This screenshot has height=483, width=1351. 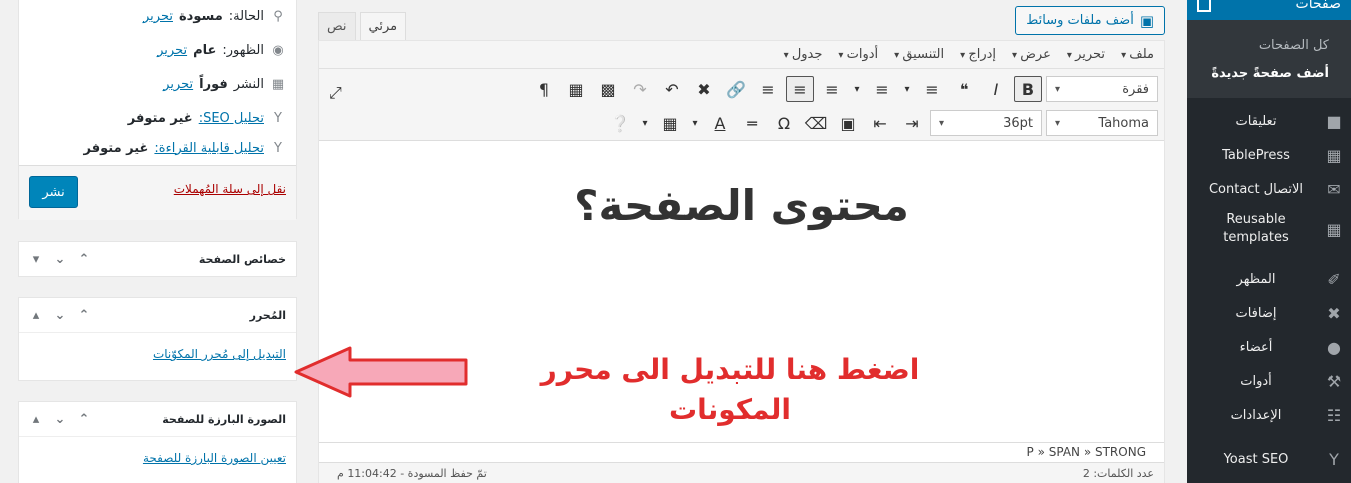 What do you see at coordinates (209, 148) in the screenshot?
I see `readability-analysis-link: تحليل قابلية القراءة:` at bounding box center [209, 148].